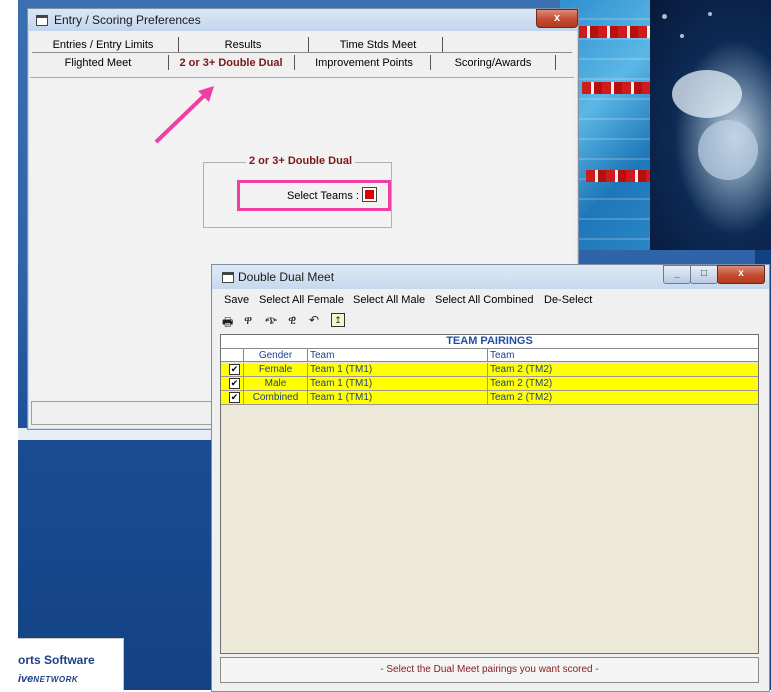 The height and width of the screenshot is (692, 771). I want to click on brand-logo: orts Software iveNETWORK, so click(71, 664).